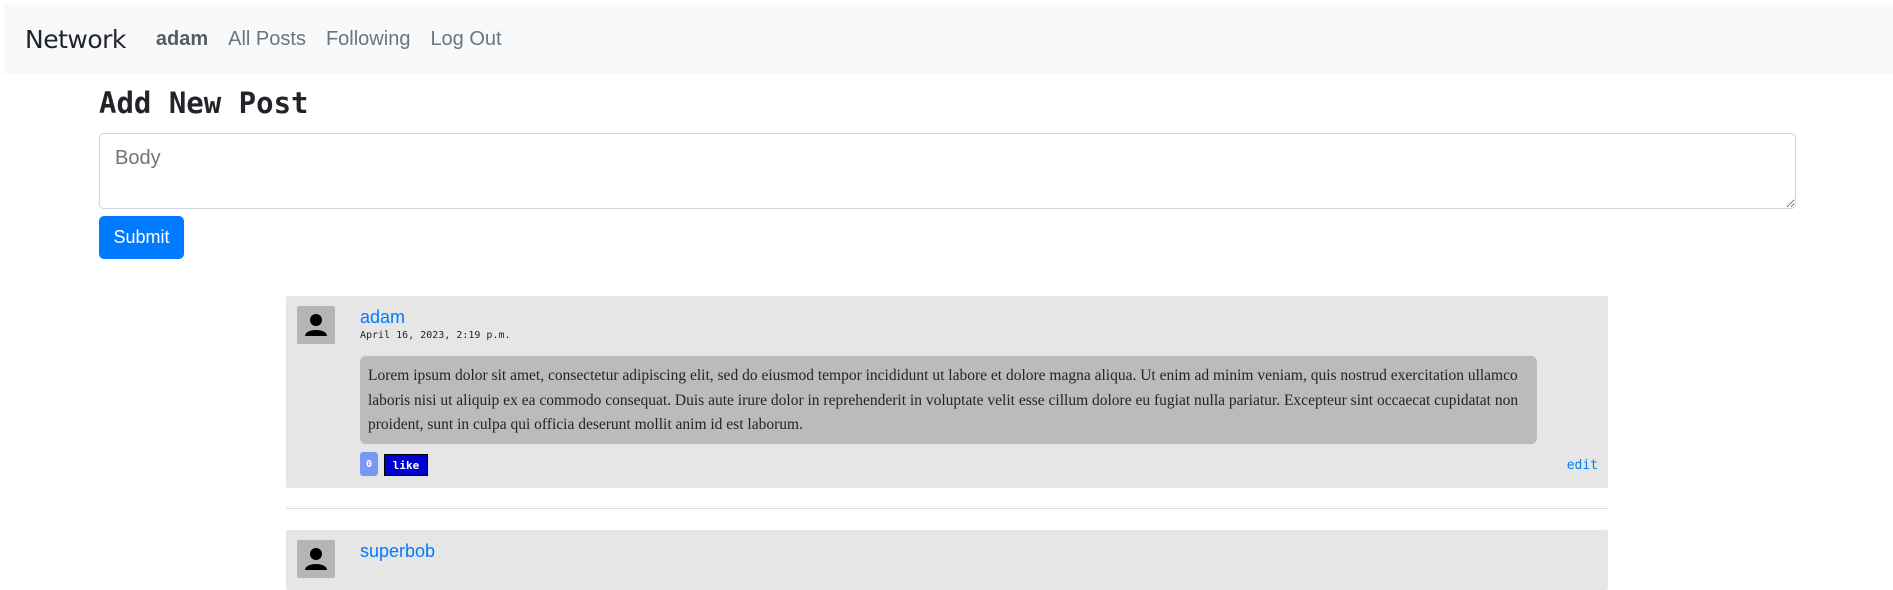 The image size is (1893, 590). What do you see at coordinates (406, 465) in the screenshot?
I see `like-button: like` at bounding box center [406, 465].